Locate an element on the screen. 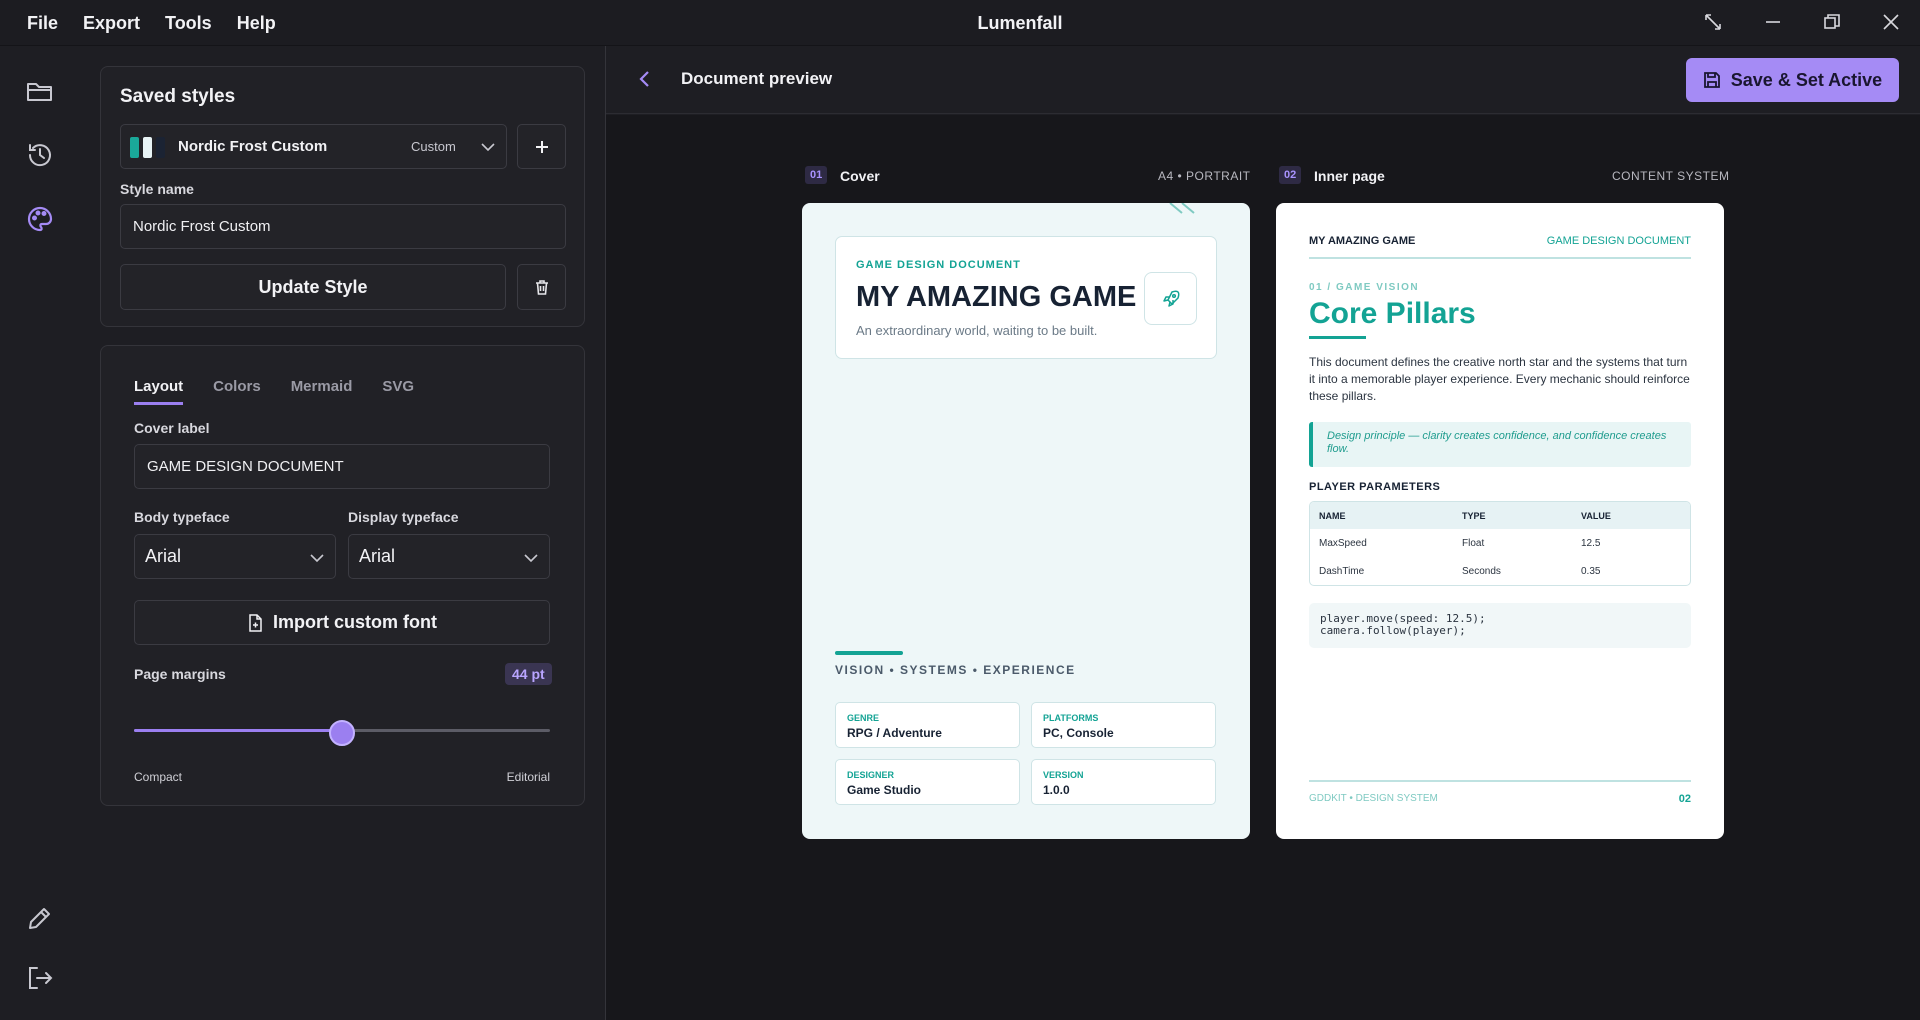 The height and width of the screenshot is (1020, 1920). meta-key: DESIGNER is located at coordinates (871, 775).